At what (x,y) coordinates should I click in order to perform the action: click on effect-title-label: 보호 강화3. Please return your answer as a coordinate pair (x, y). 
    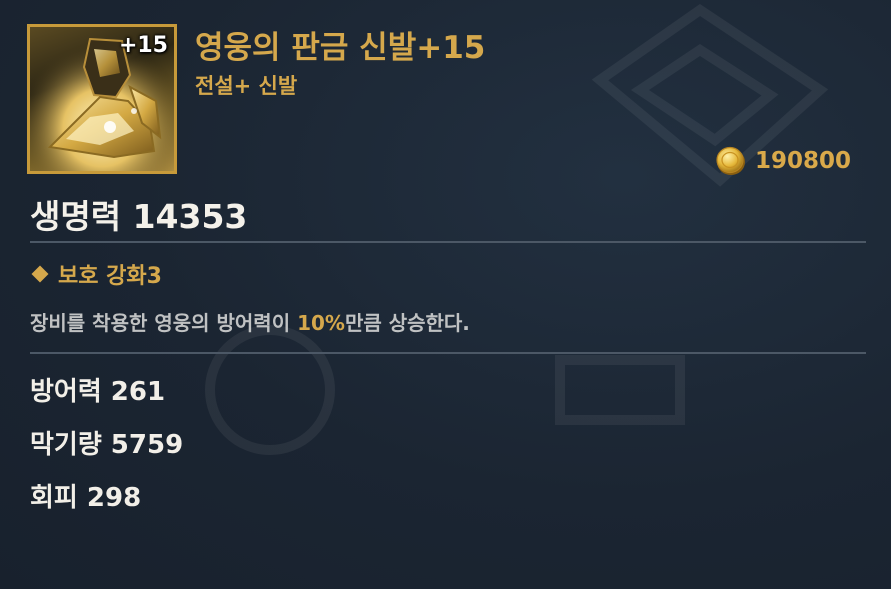
    Looking at the image, I should click on (110, 276).